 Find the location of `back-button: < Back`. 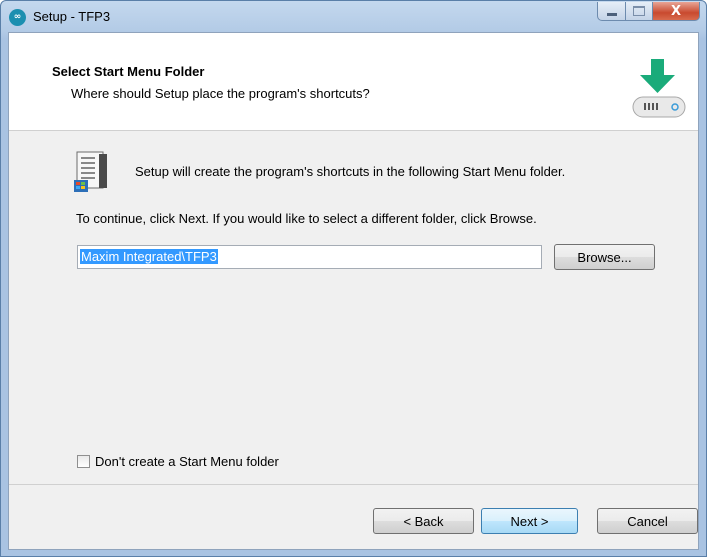

back-button: < Back is located at coordinates (423, 521).